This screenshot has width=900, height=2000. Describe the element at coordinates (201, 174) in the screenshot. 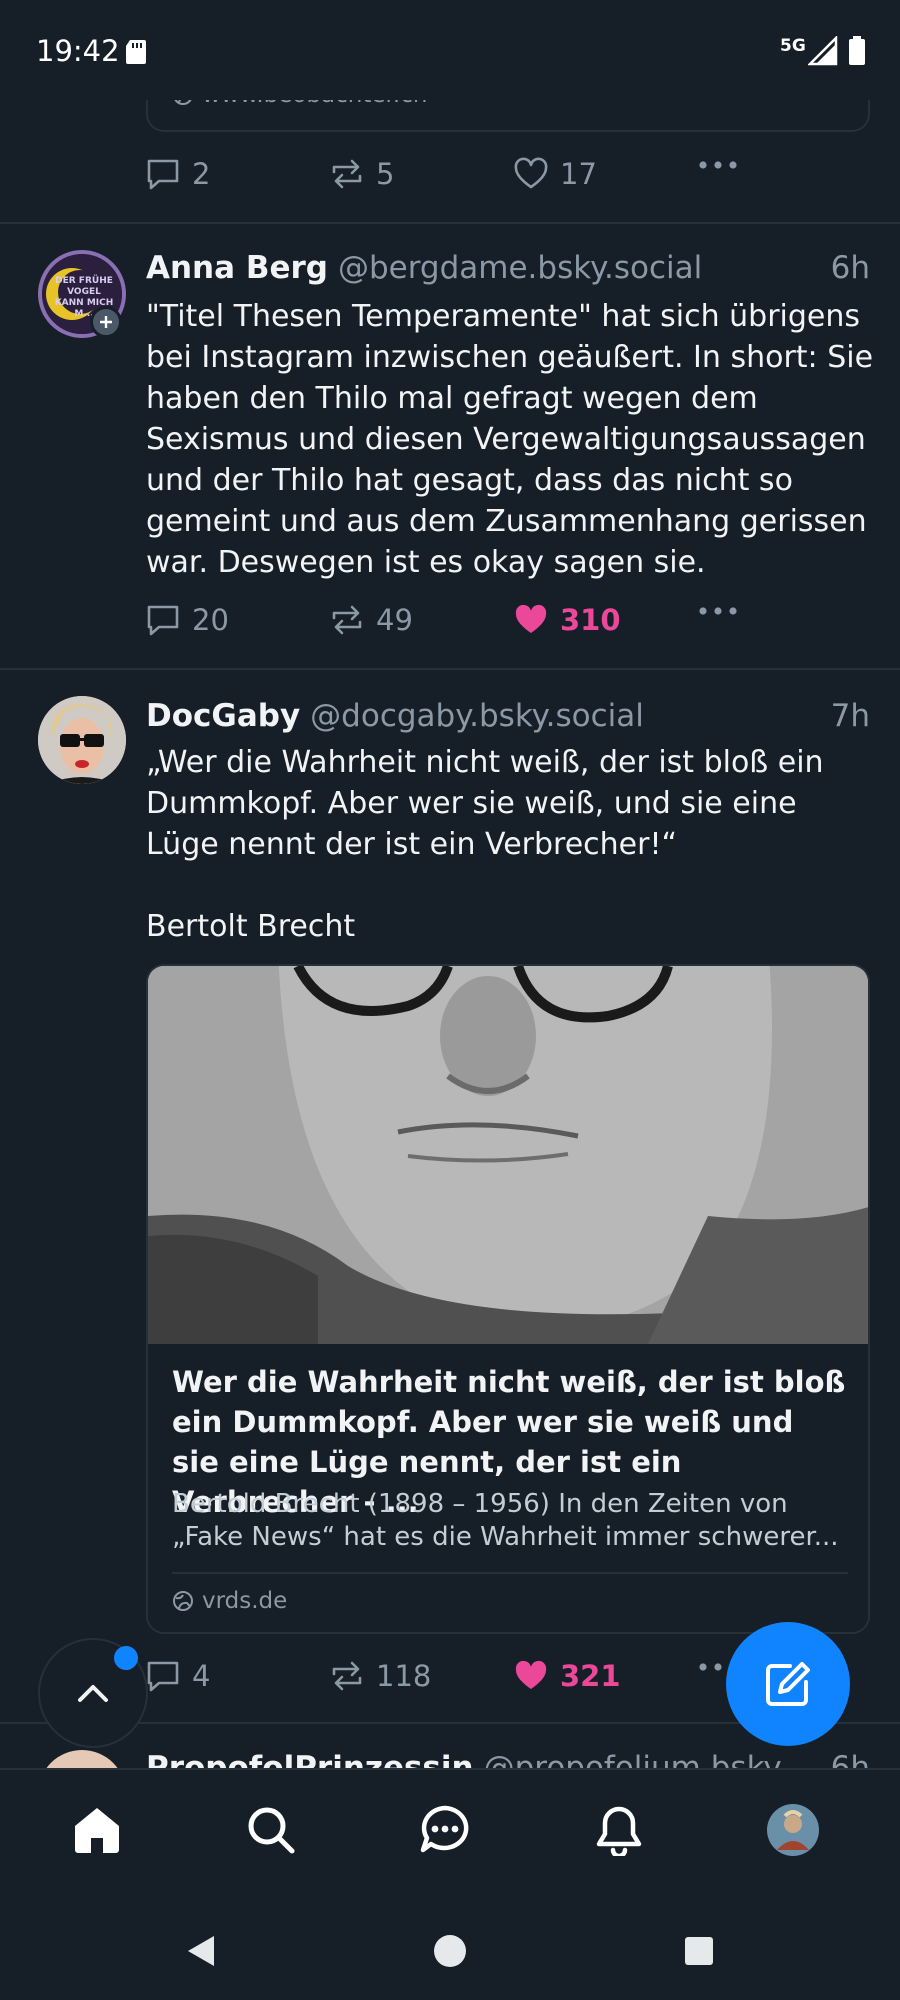

I see `reply-count: 2` at that location.